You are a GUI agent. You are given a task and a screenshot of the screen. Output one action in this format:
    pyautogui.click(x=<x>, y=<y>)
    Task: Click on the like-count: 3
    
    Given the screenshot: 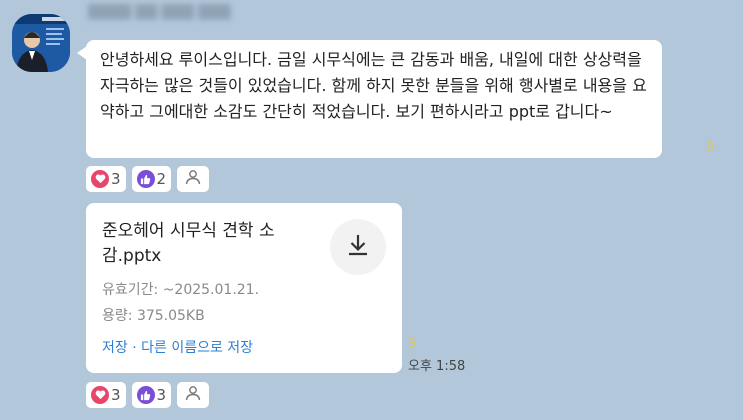 What is the action you would take?
    pyautogui.click(x=161, y=395)
    